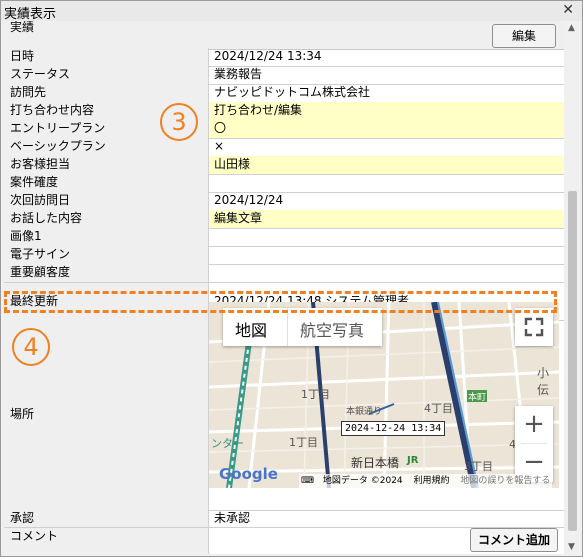 This screenshot has height=557, width=583. Describe the element at coordinates (179, 122) in the screenshot. I see `callout-three: 3` at that location.